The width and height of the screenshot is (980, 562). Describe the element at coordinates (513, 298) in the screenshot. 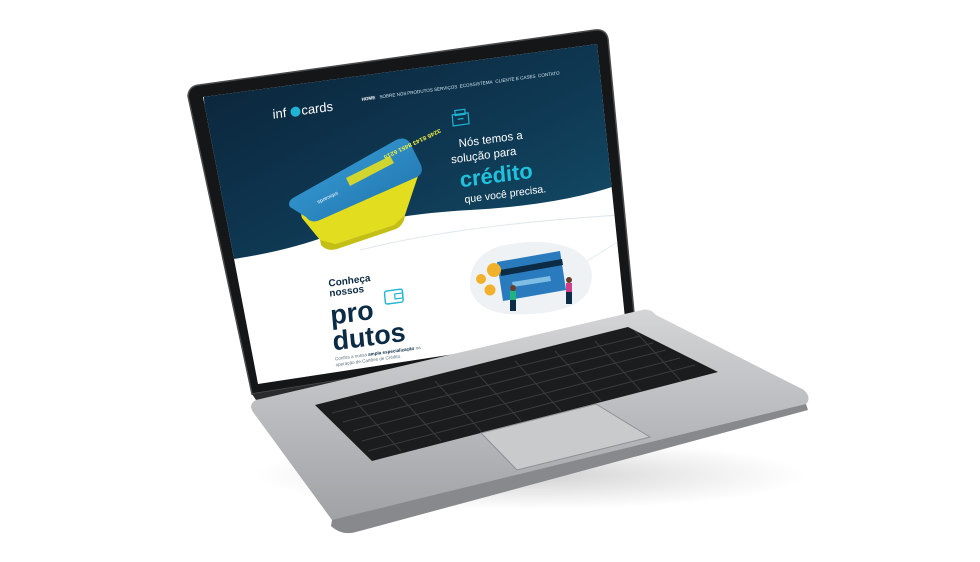

I see `person-figure-left` at that location.